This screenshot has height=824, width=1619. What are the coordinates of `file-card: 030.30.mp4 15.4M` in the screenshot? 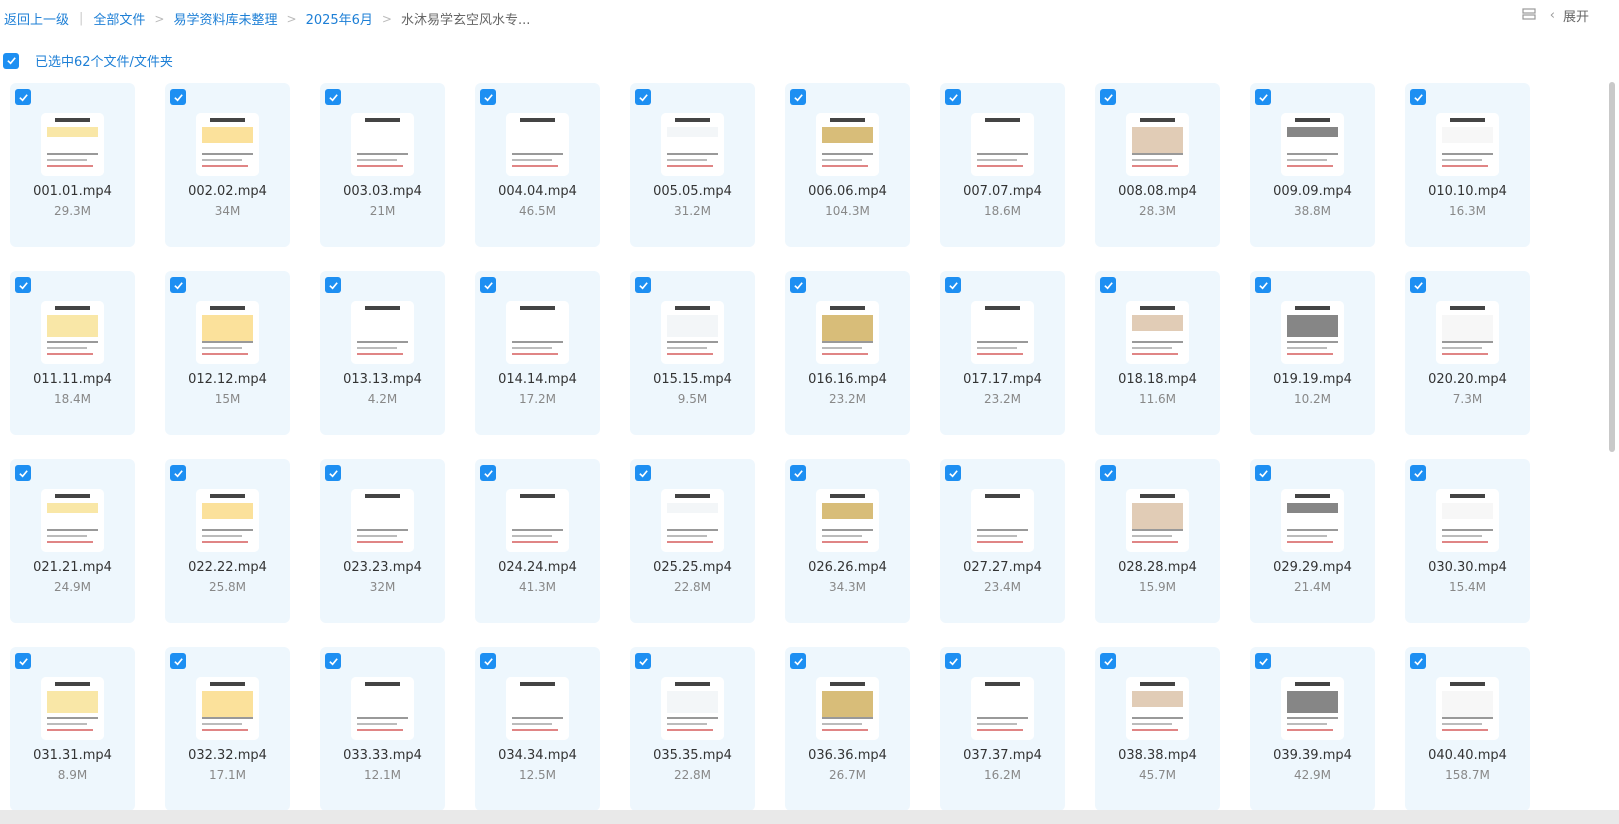 It's located at (1467, 541).